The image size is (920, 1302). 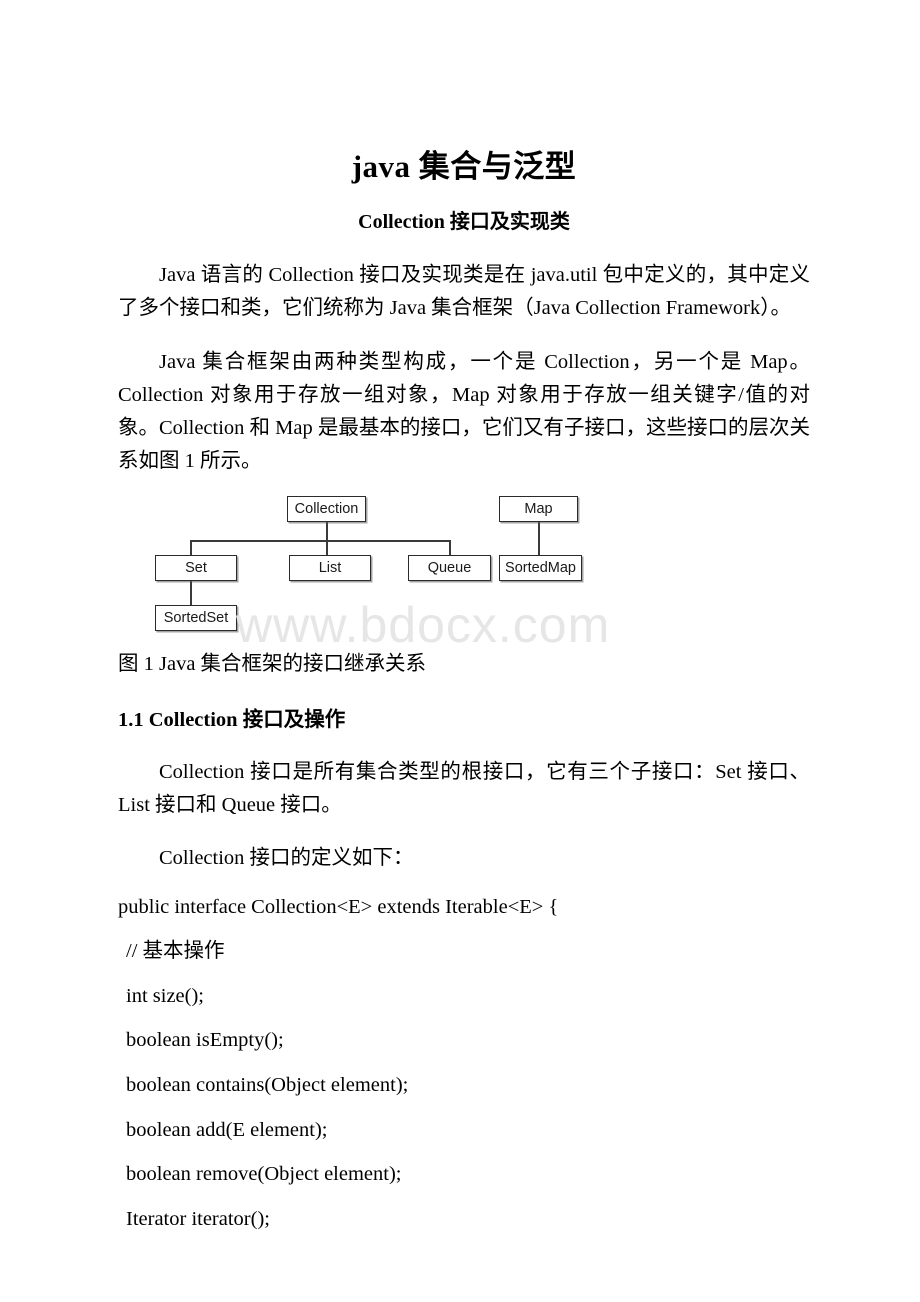 What do you see at coordinates (464, 222) in the screenshot?
I see `document-subtitle: Collection 接口及实现类` at bounding box center [464, 222].